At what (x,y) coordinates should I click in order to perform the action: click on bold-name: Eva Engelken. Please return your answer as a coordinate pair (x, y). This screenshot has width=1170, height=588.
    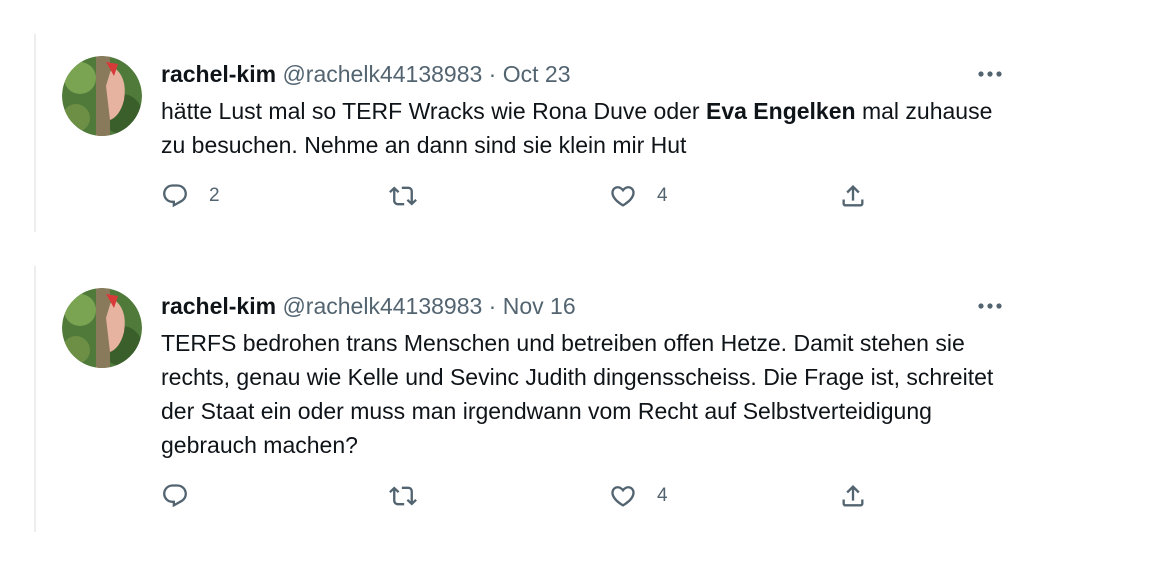
    Looking at the image, I should click on (780, 111).